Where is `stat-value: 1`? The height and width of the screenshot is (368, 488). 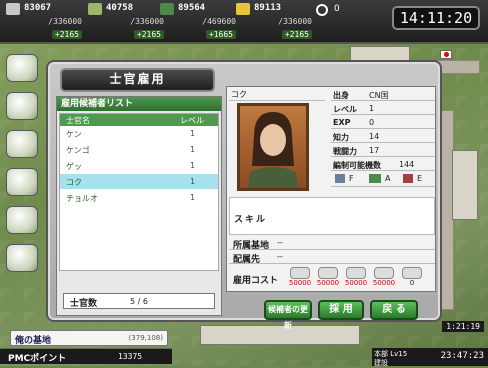 stat-value: 1 is located at coordinates (372, 108).